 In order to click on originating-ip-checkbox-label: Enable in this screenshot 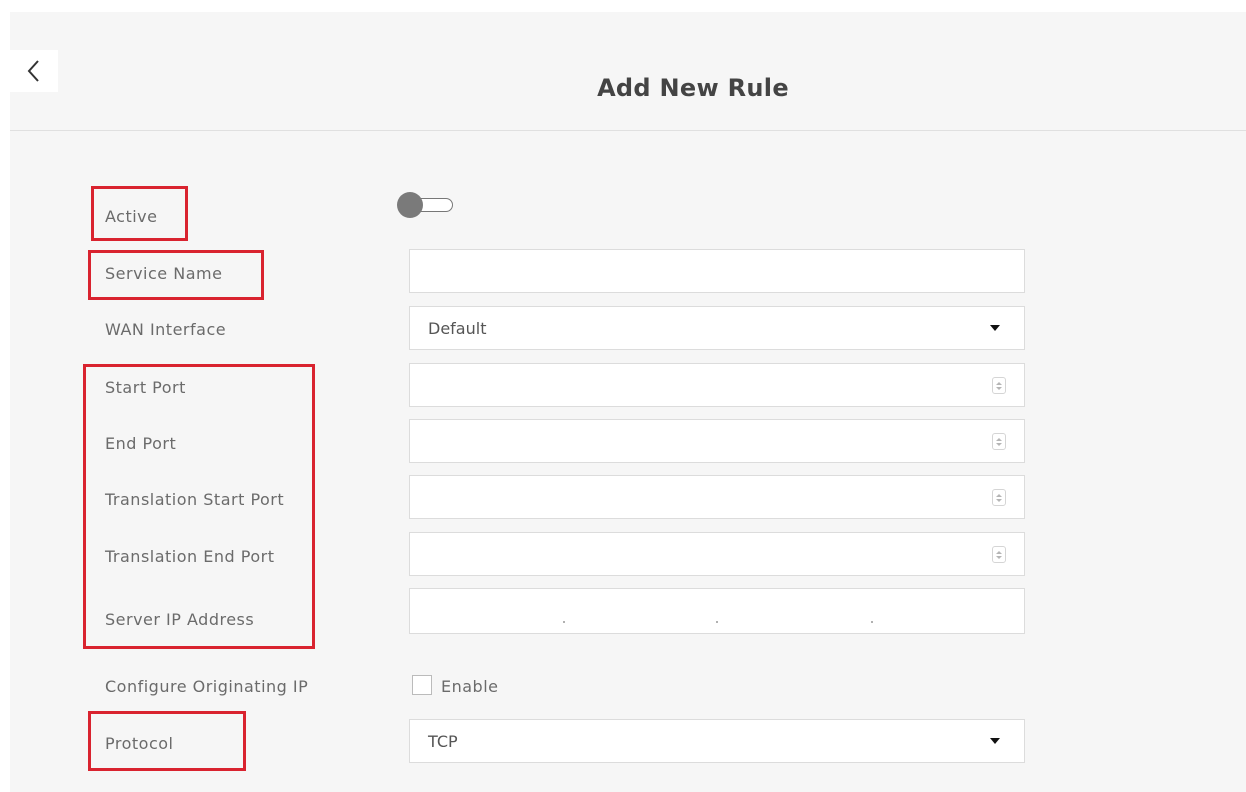, I will do `click(470, 686)`.